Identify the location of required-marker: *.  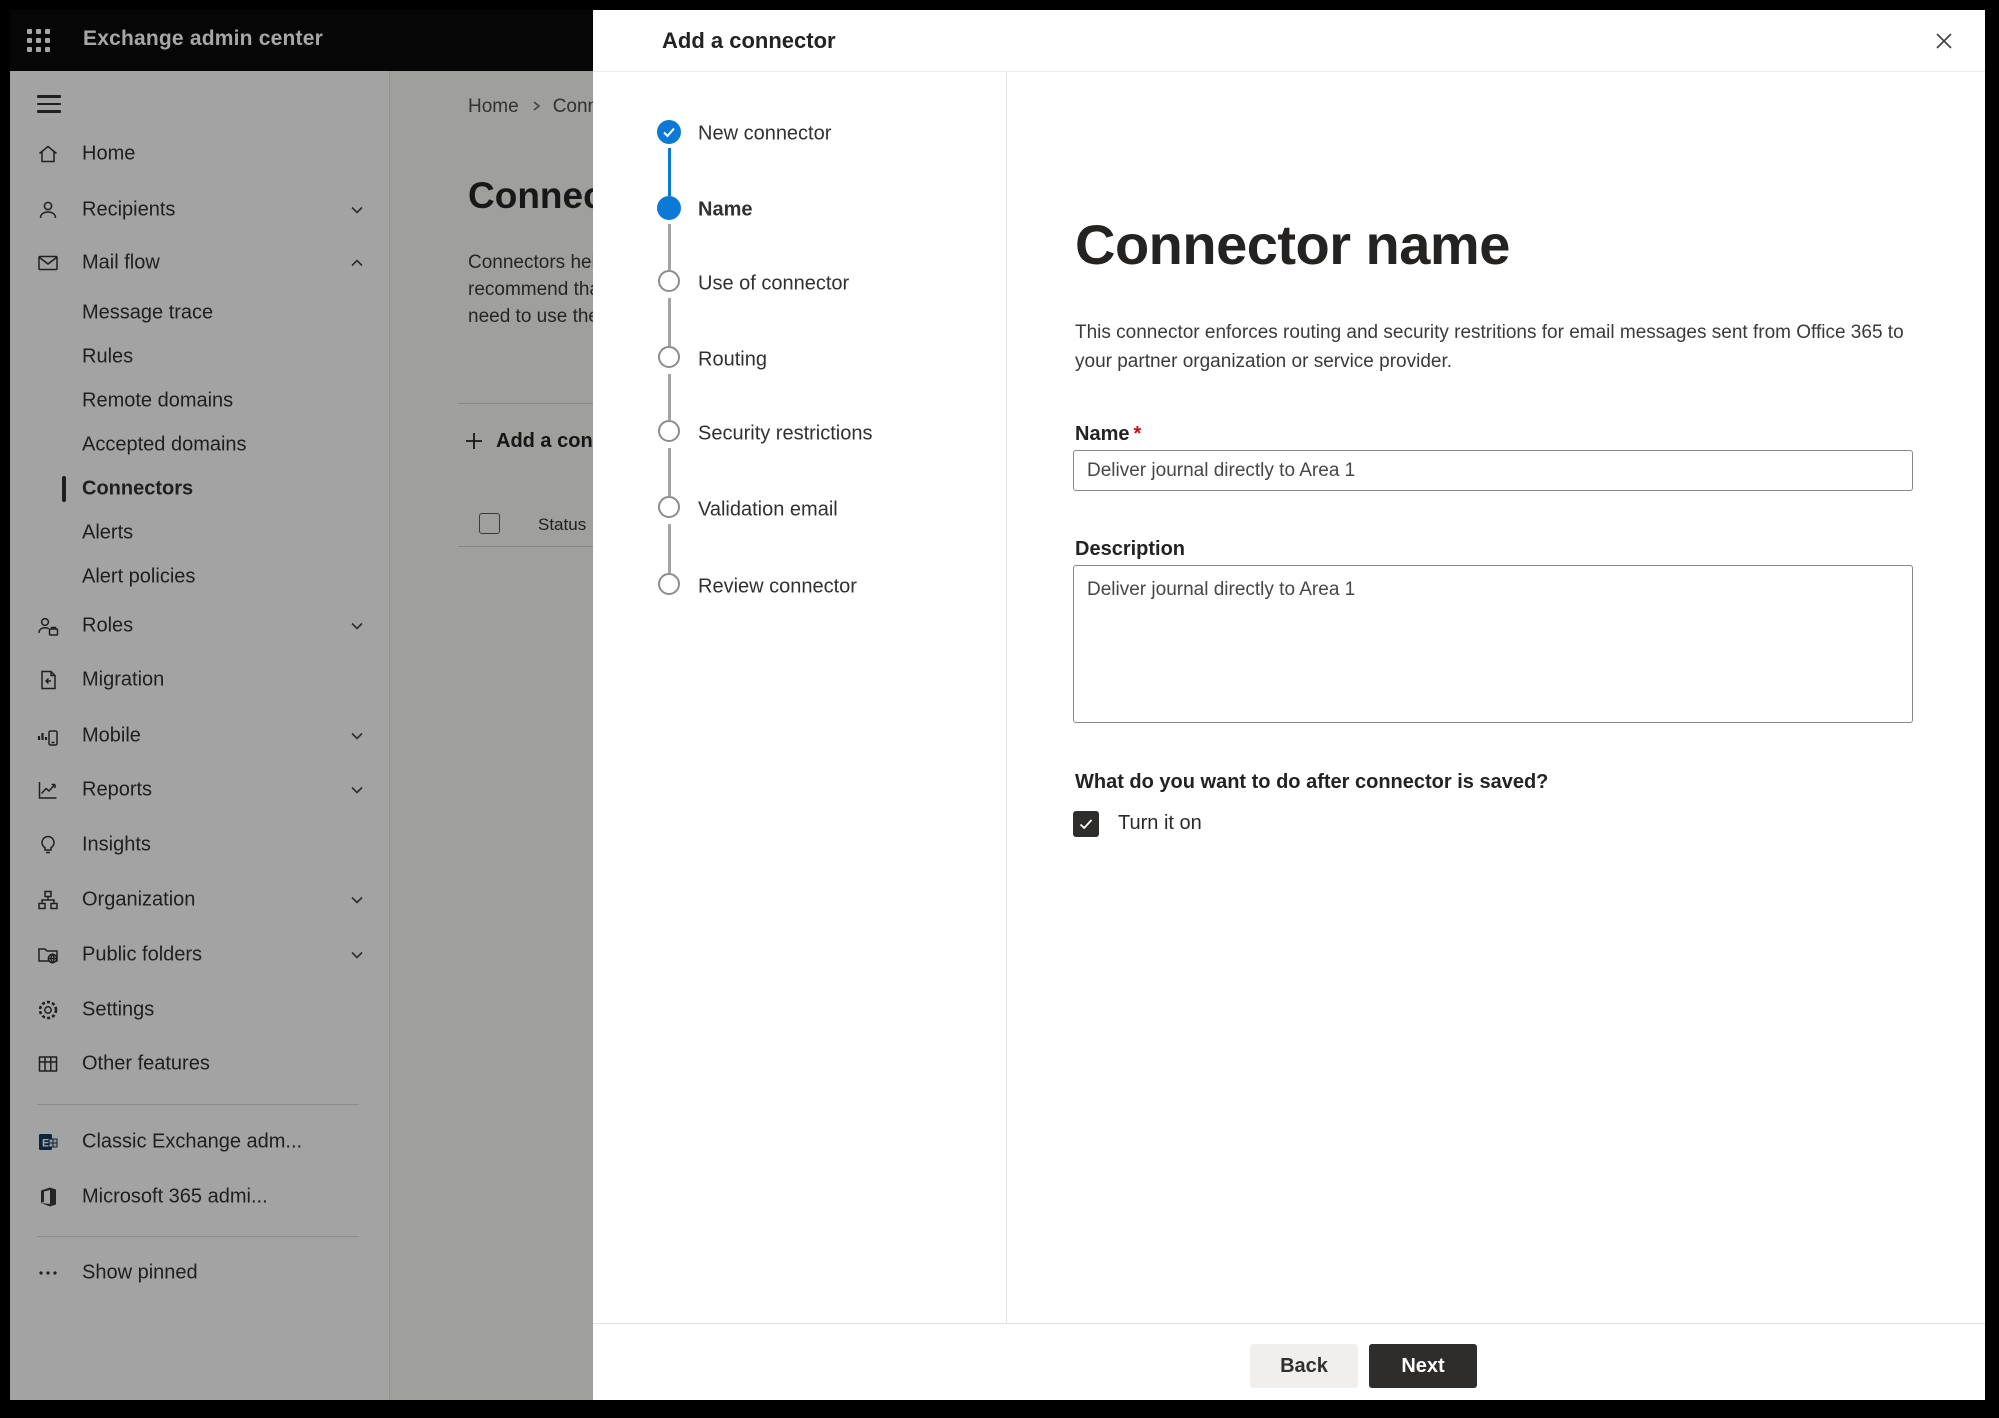
(1137, 434).